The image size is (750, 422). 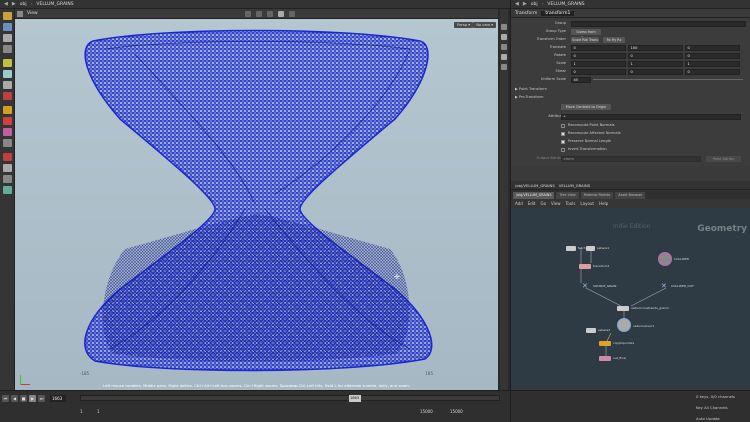 I want to click on tab-tree-view: Tree View, so click(x=567, y=195).